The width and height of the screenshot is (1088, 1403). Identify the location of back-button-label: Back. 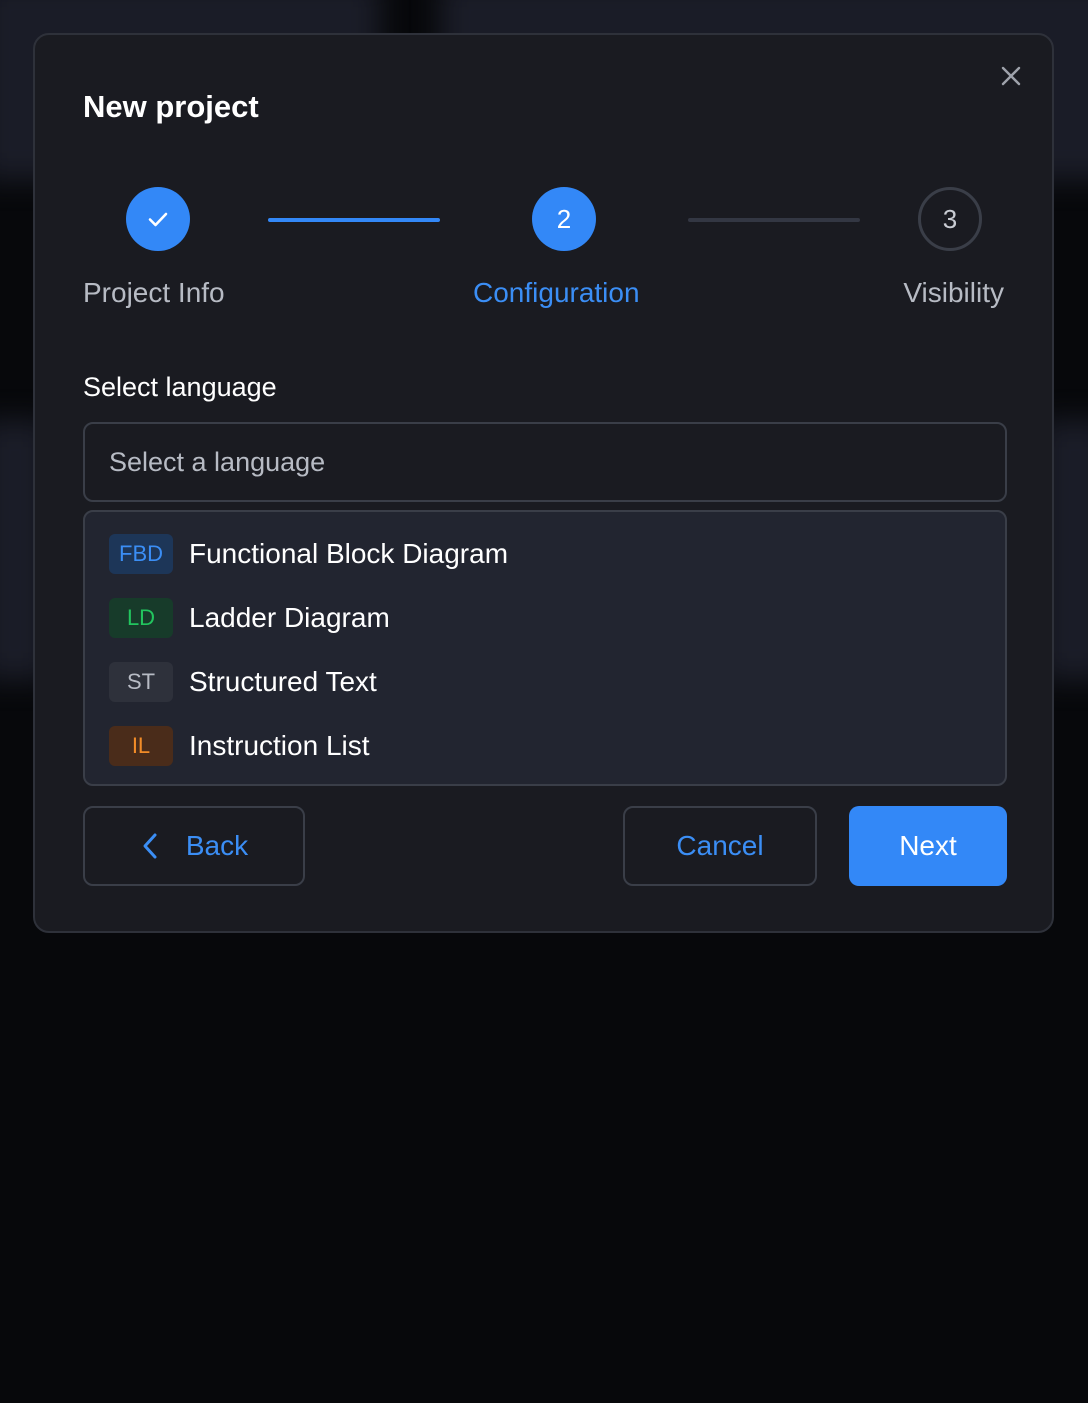
(217, 845).